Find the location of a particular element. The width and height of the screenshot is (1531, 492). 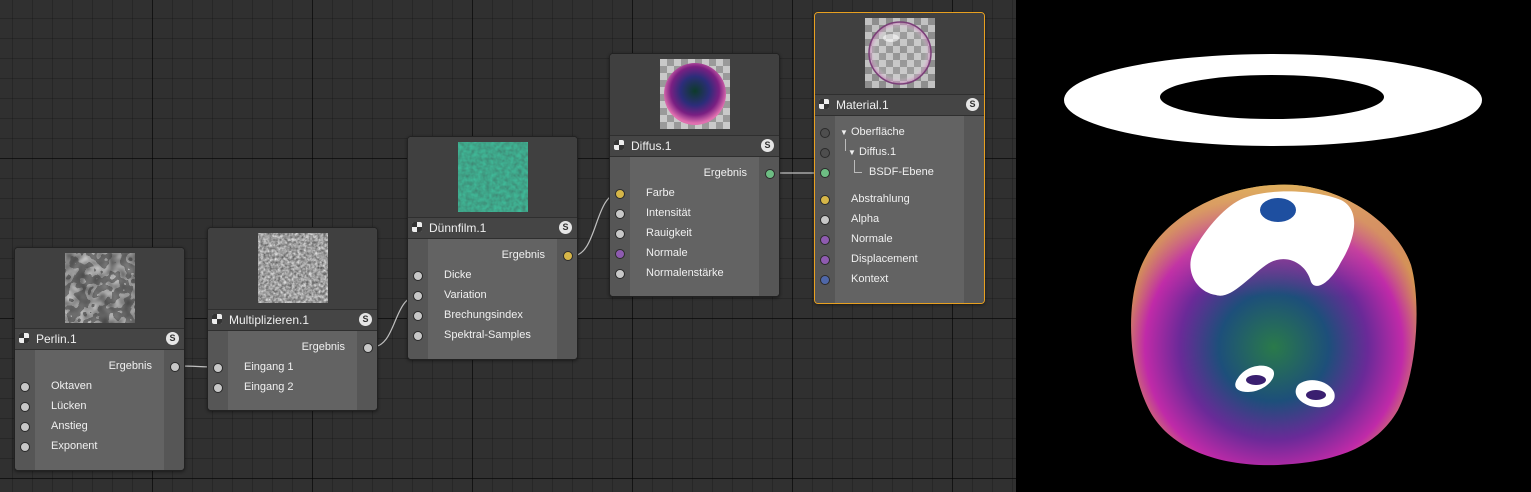

node-title: Multiplizieren.1 is located at coordinates (269, 320).